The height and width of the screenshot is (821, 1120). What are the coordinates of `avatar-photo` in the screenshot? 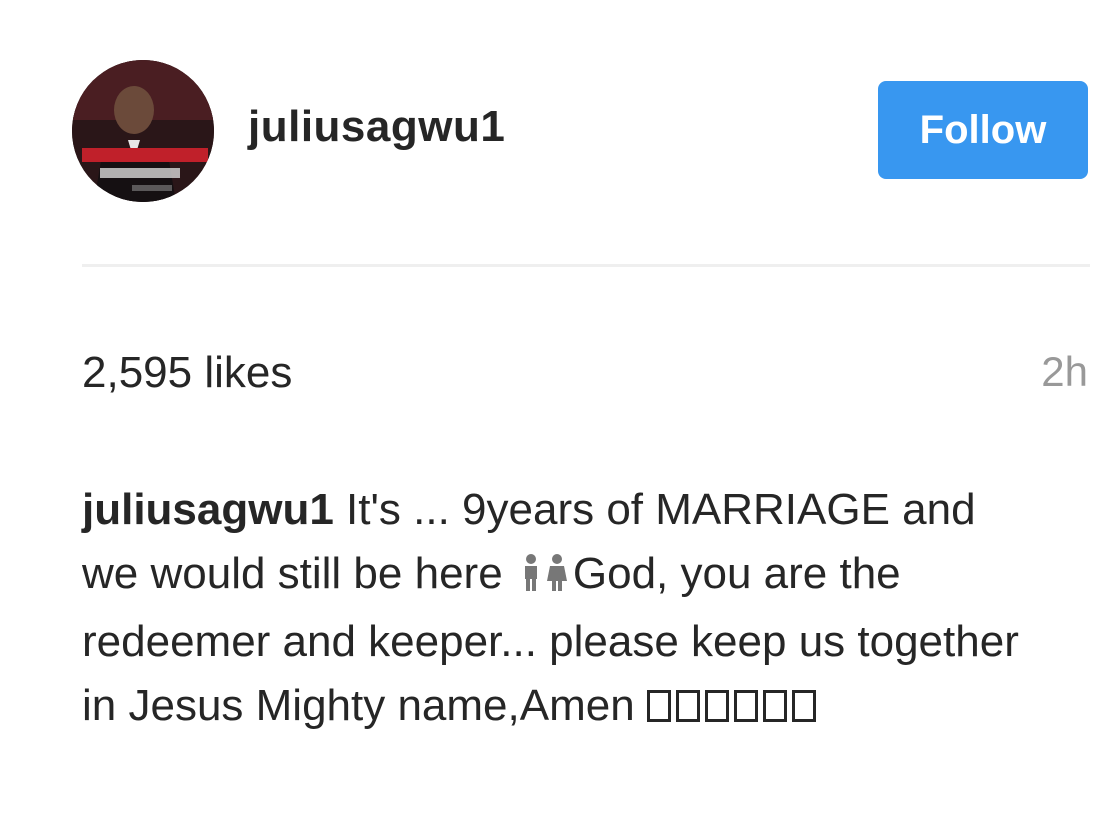 It's located at (143, 131).